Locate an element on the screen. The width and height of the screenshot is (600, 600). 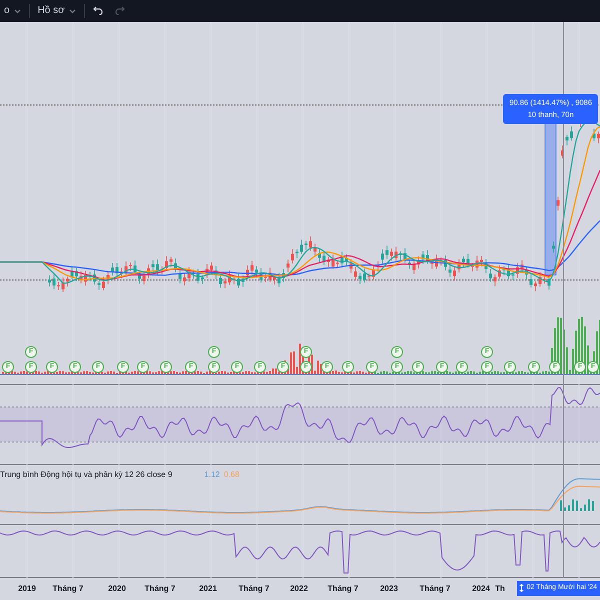
axis-label: 2019 is located at coordinates (27, 589).